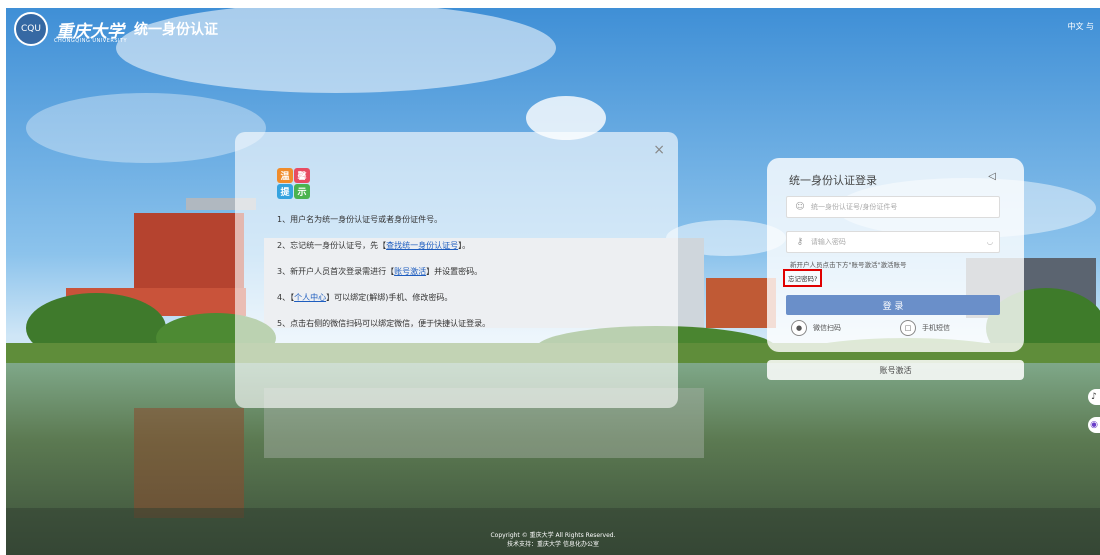 This screenshot has height=555, width=1100. What do you see at coordinates (893, 305) in the screenshot?
I see `login-button: 登 录` at bounding box center [893, 305].